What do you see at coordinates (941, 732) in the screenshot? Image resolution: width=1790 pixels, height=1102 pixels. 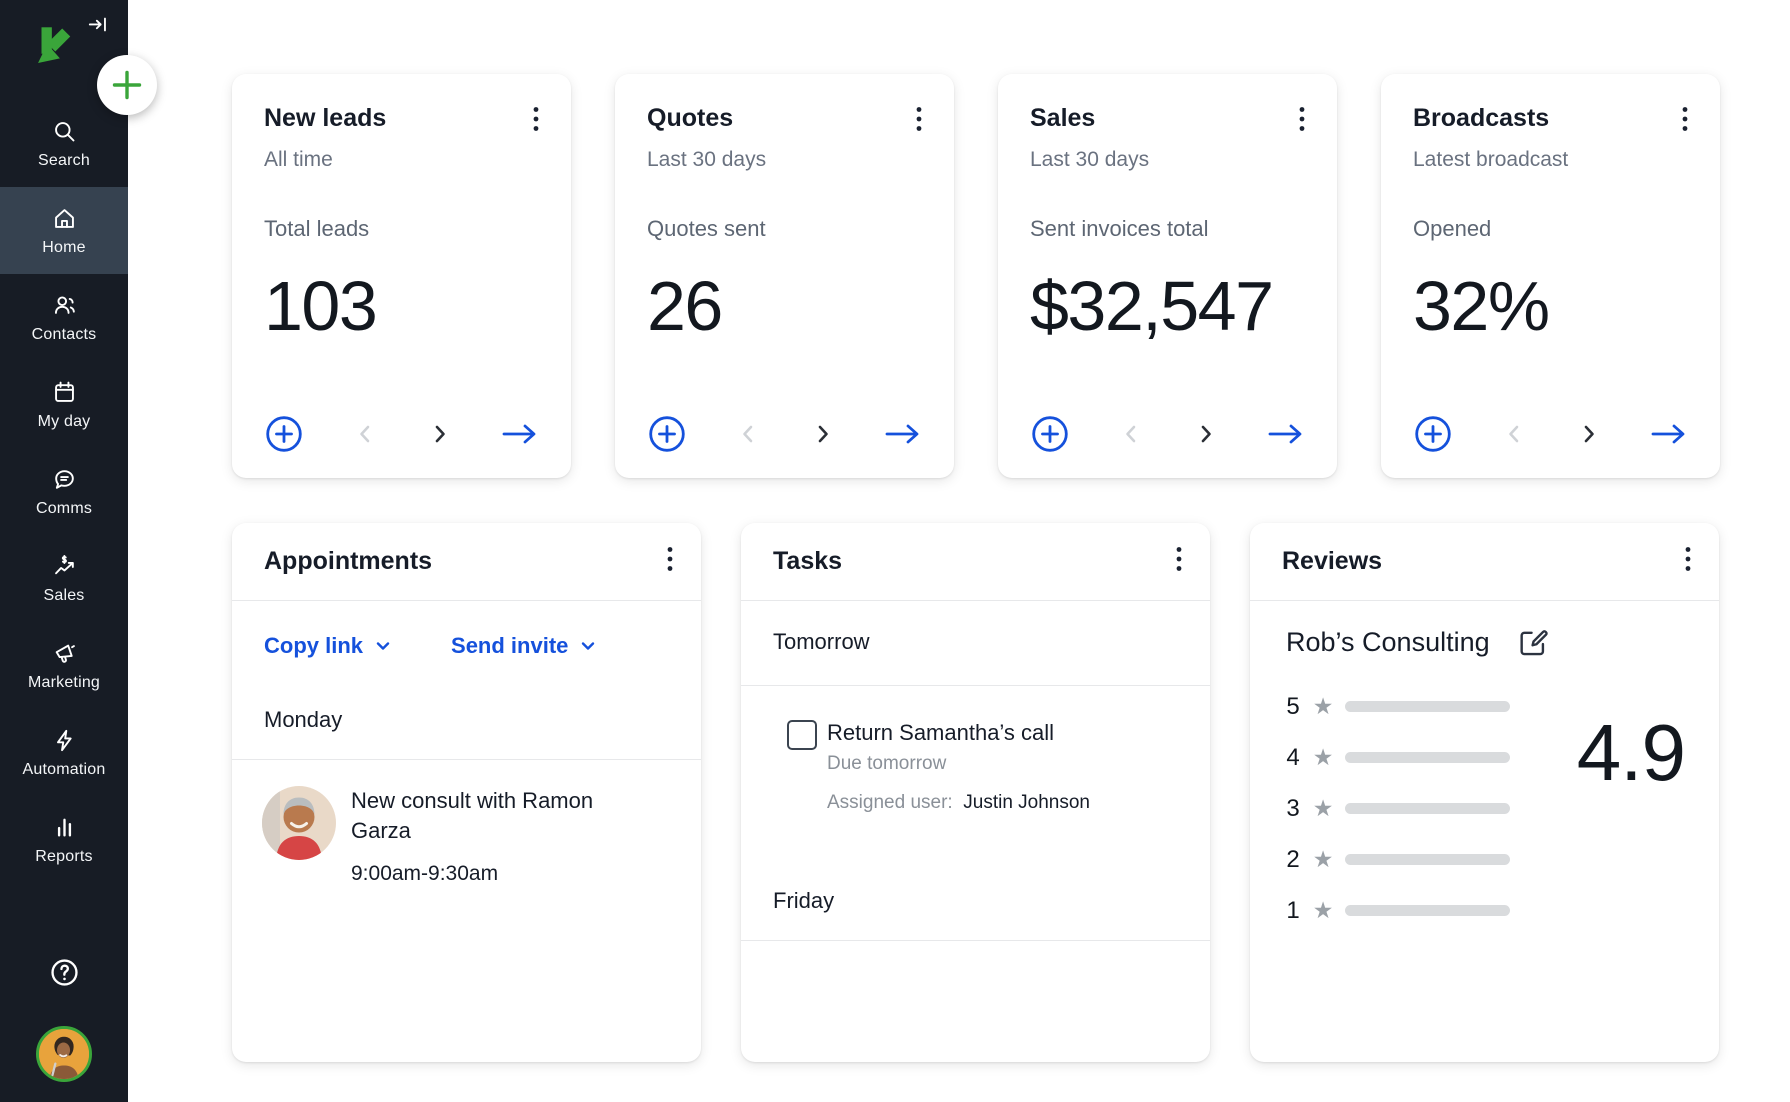 I see `task-title: Return Samantha’s call` at bounding box center [941, 732].